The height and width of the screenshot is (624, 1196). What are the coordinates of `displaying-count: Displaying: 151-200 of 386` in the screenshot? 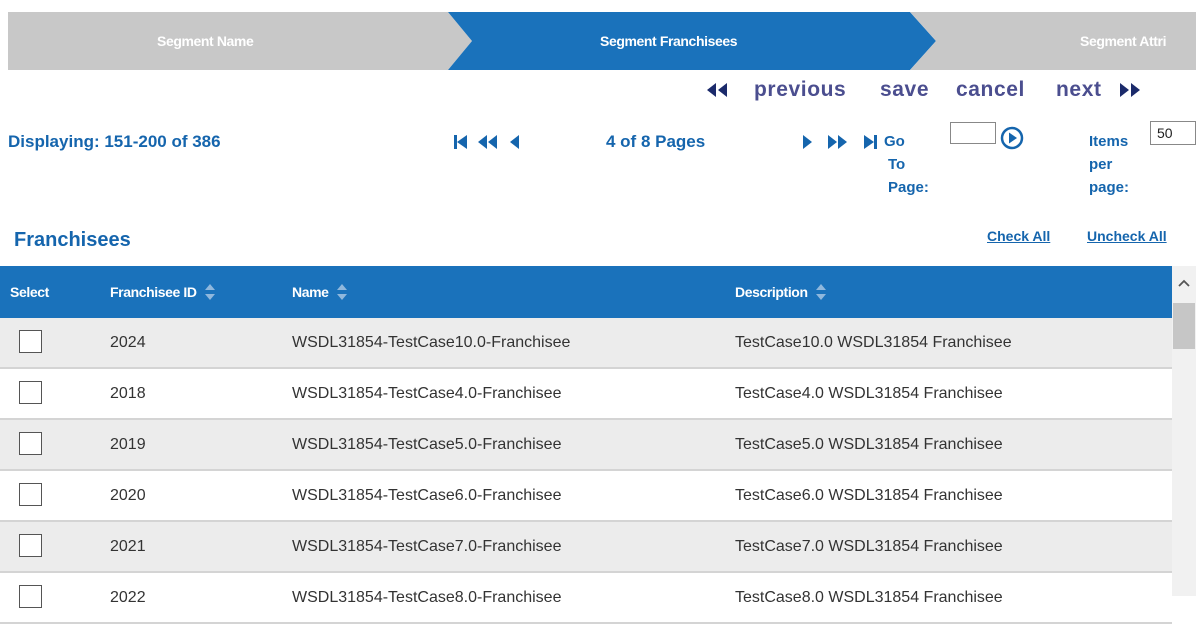 It's located at (114, 141).